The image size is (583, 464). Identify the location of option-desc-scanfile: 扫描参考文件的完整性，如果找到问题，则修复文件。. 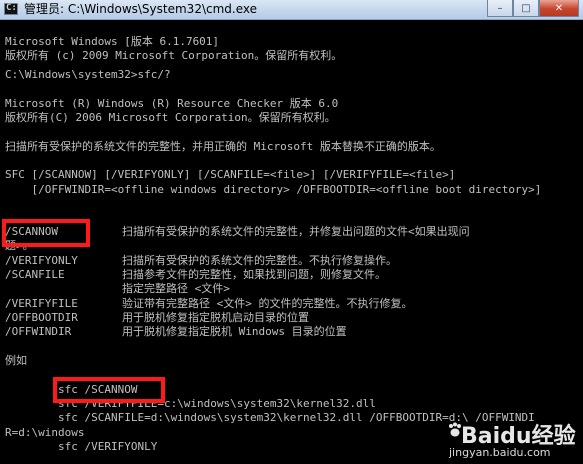
(254, 274).